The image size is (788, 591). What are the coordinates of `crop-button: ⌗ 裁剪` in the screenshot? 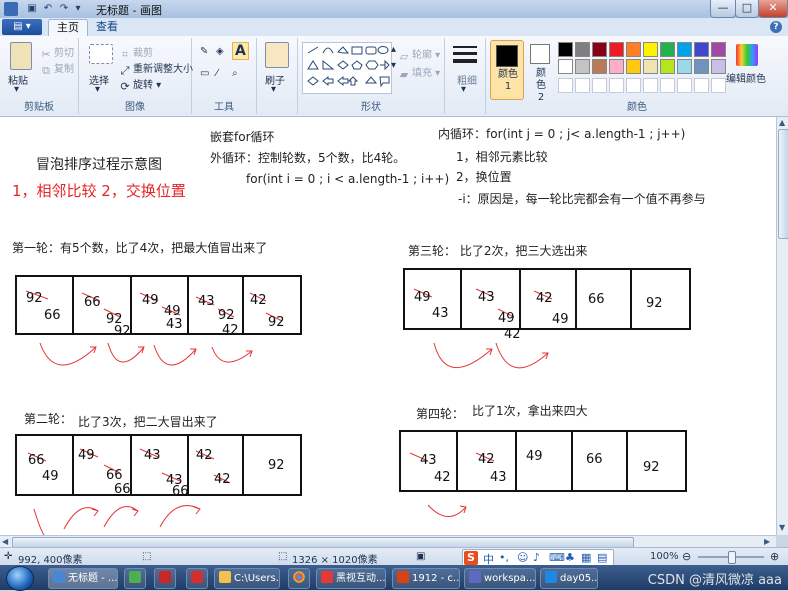 It's located at (136, 52).